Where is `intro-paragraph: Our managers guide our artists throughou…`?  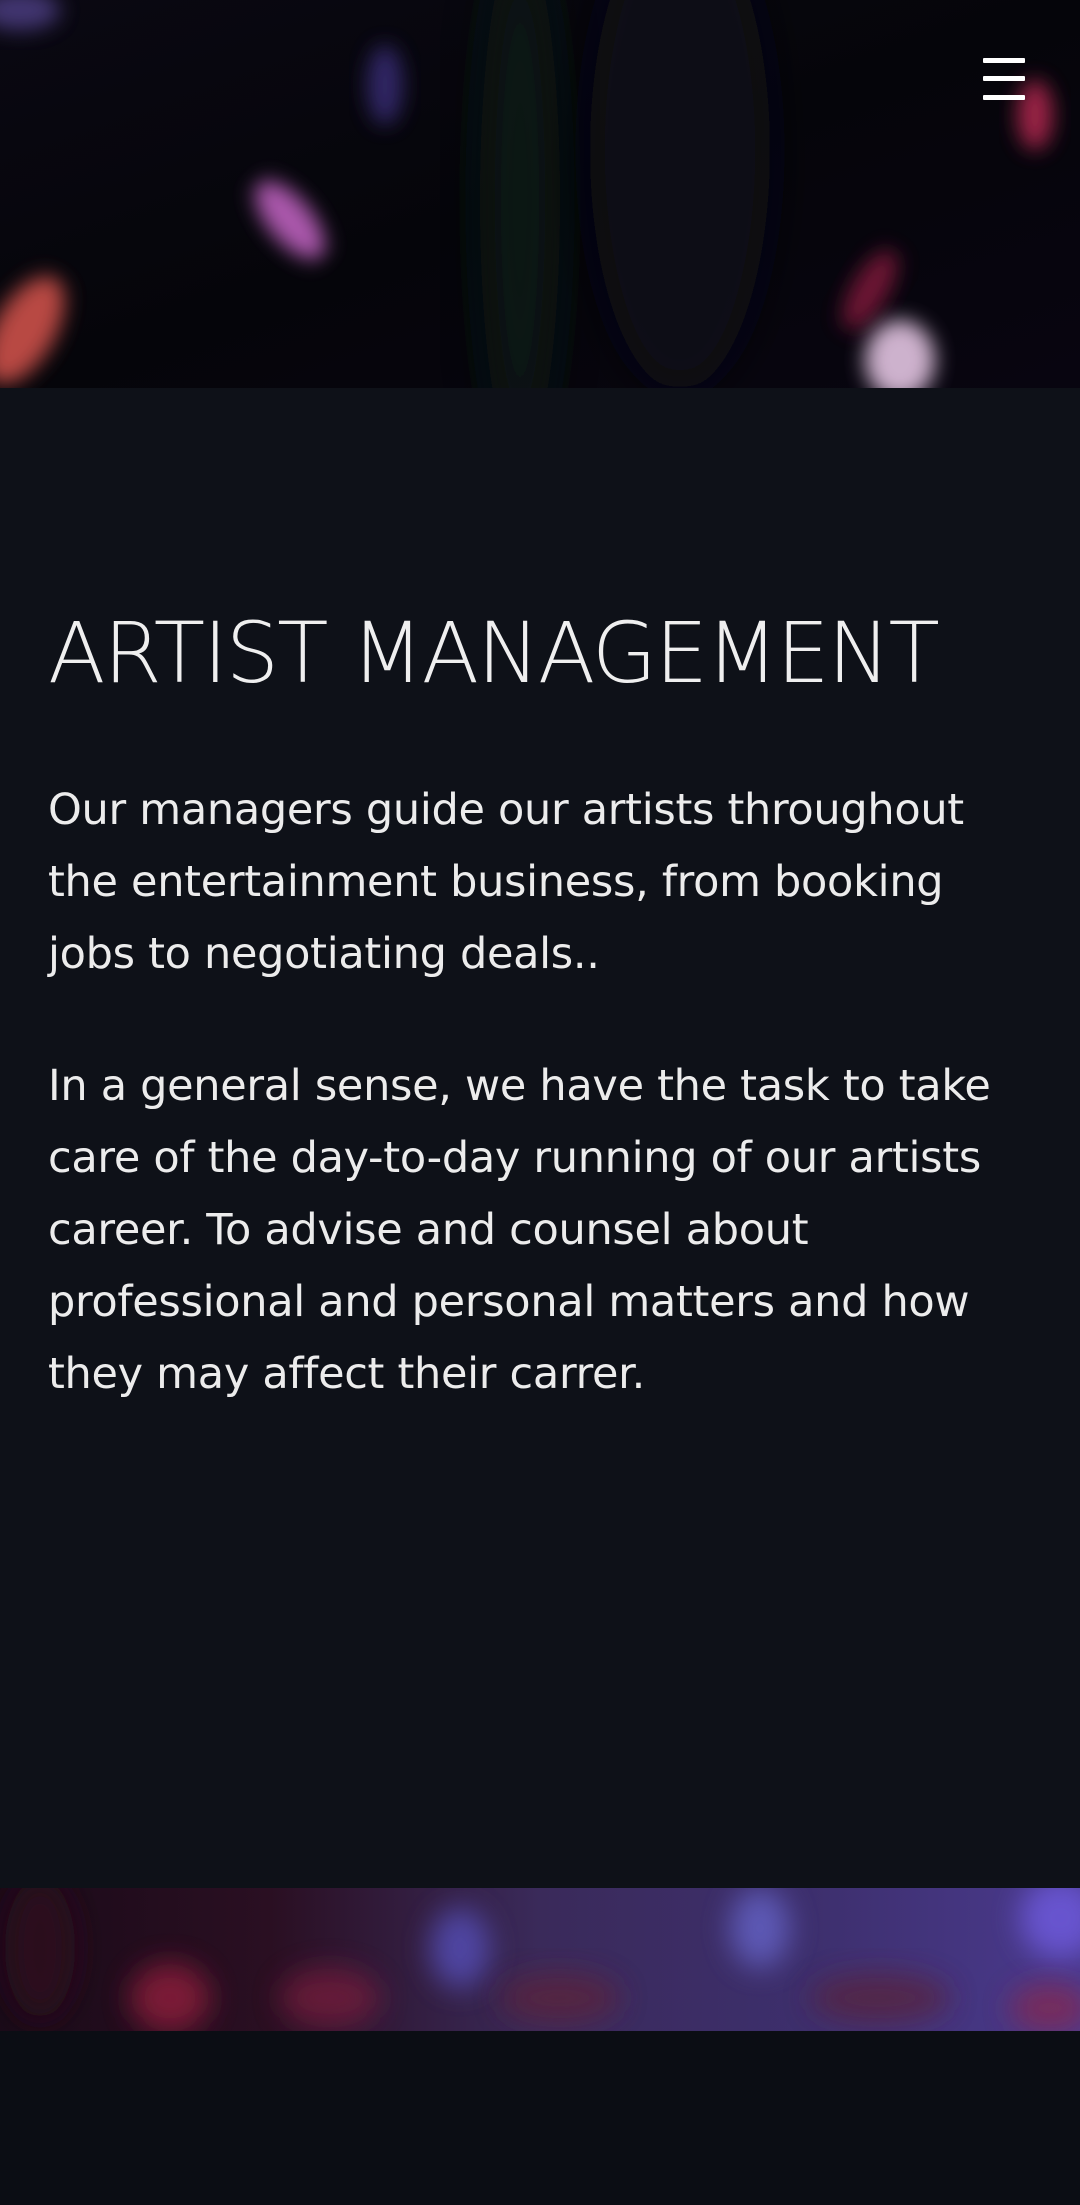 intro-paragraph: Our managers guide our artists throughou… is located at coordinates (506, 882).